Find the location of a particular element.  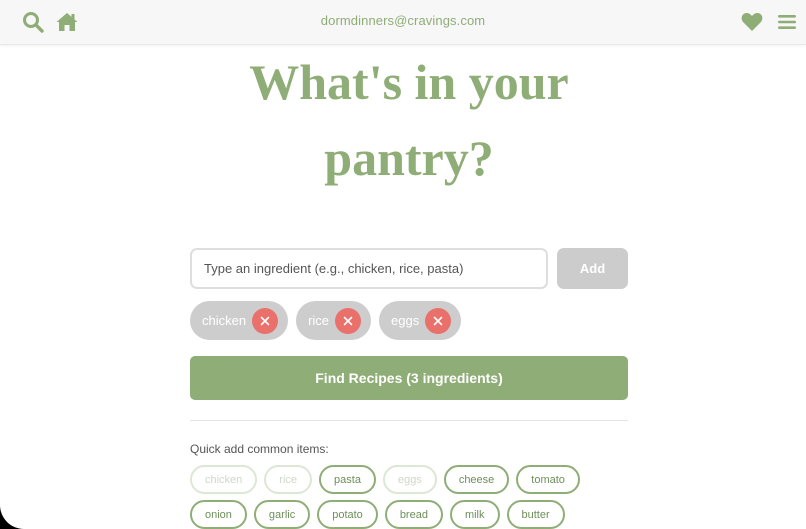

quick-add-chip: rice is located at coordinates (288, 479).